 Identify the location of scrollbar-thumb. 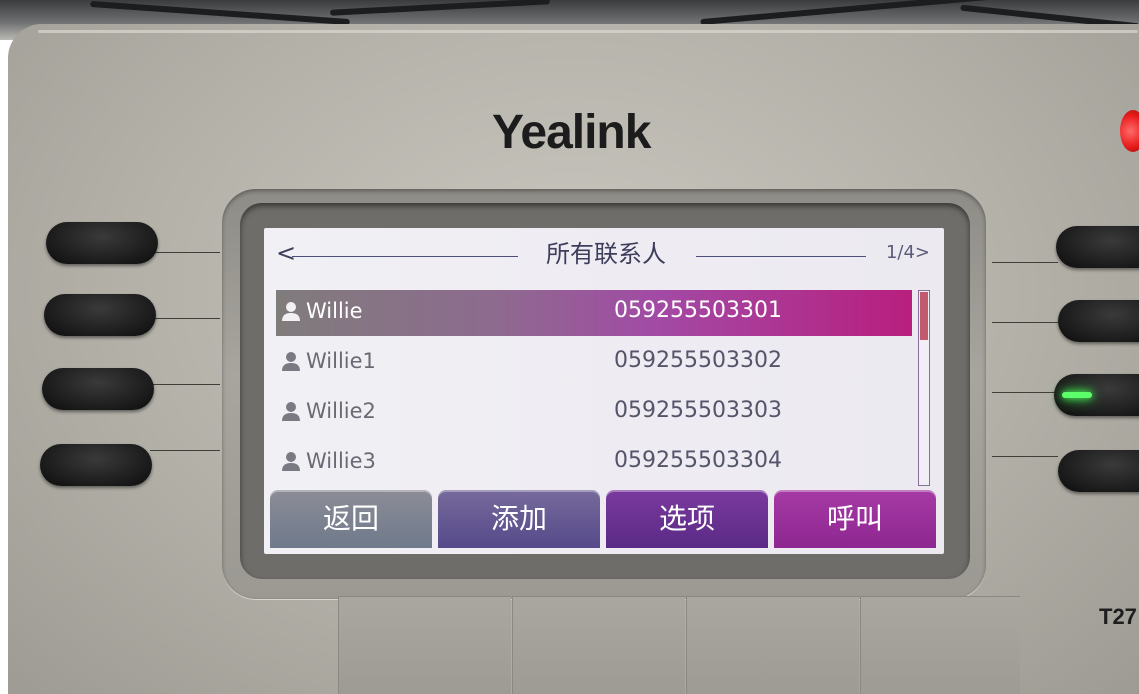
(924, 316).